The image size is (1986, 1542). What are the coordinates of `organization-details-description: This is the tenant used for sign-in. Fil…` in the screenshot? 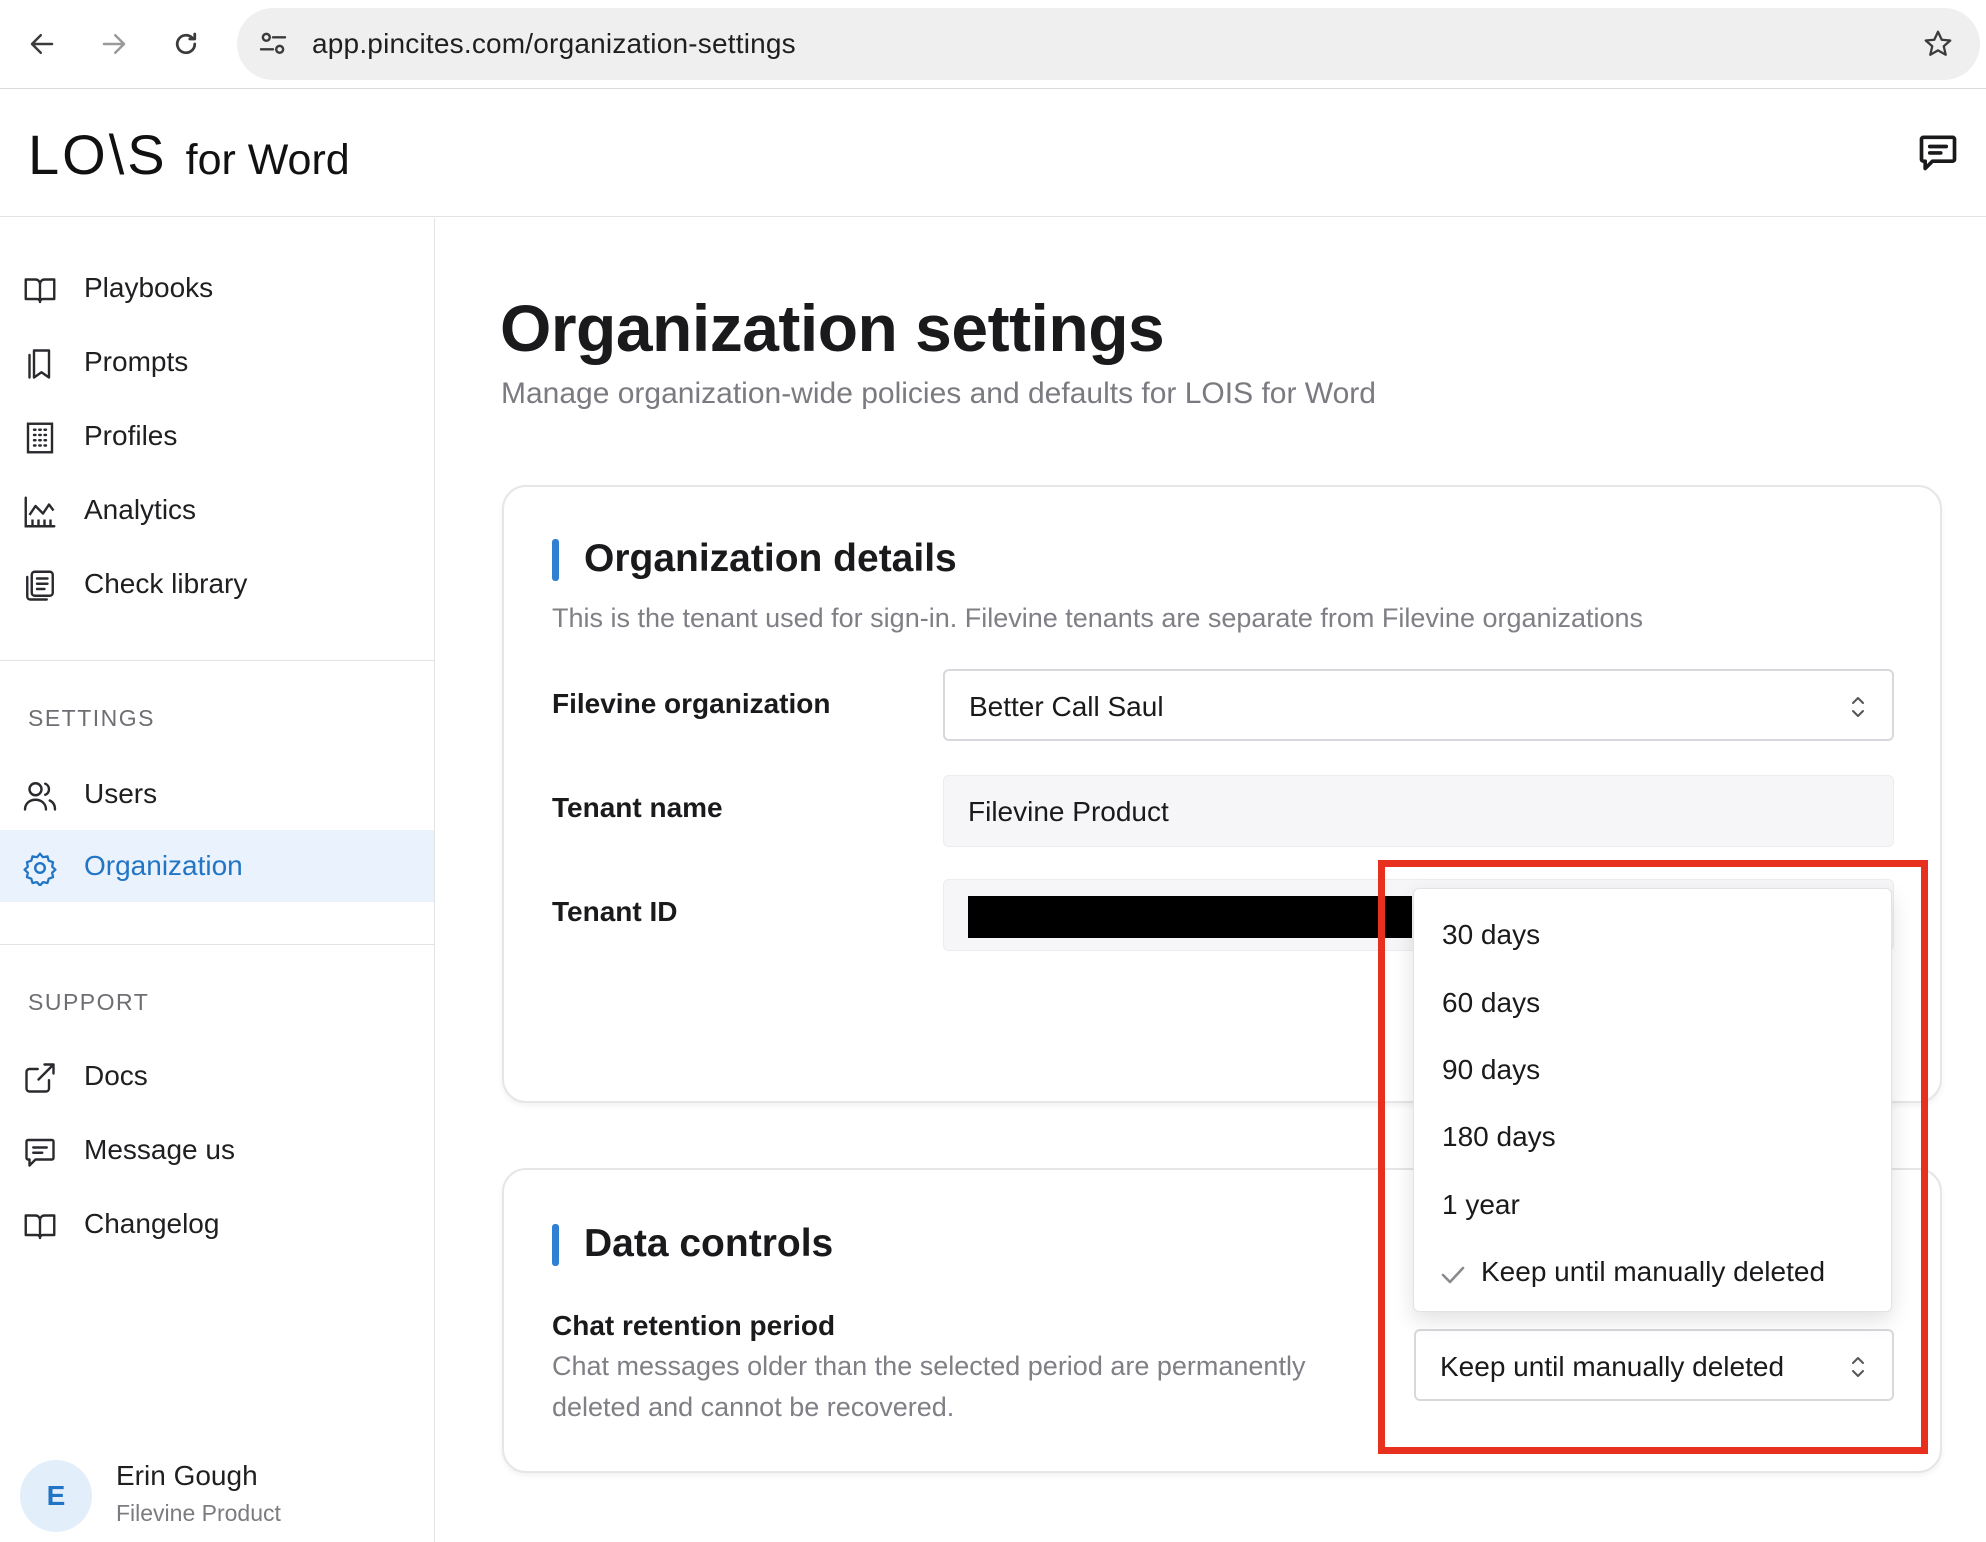 It's located at (1098, 618).